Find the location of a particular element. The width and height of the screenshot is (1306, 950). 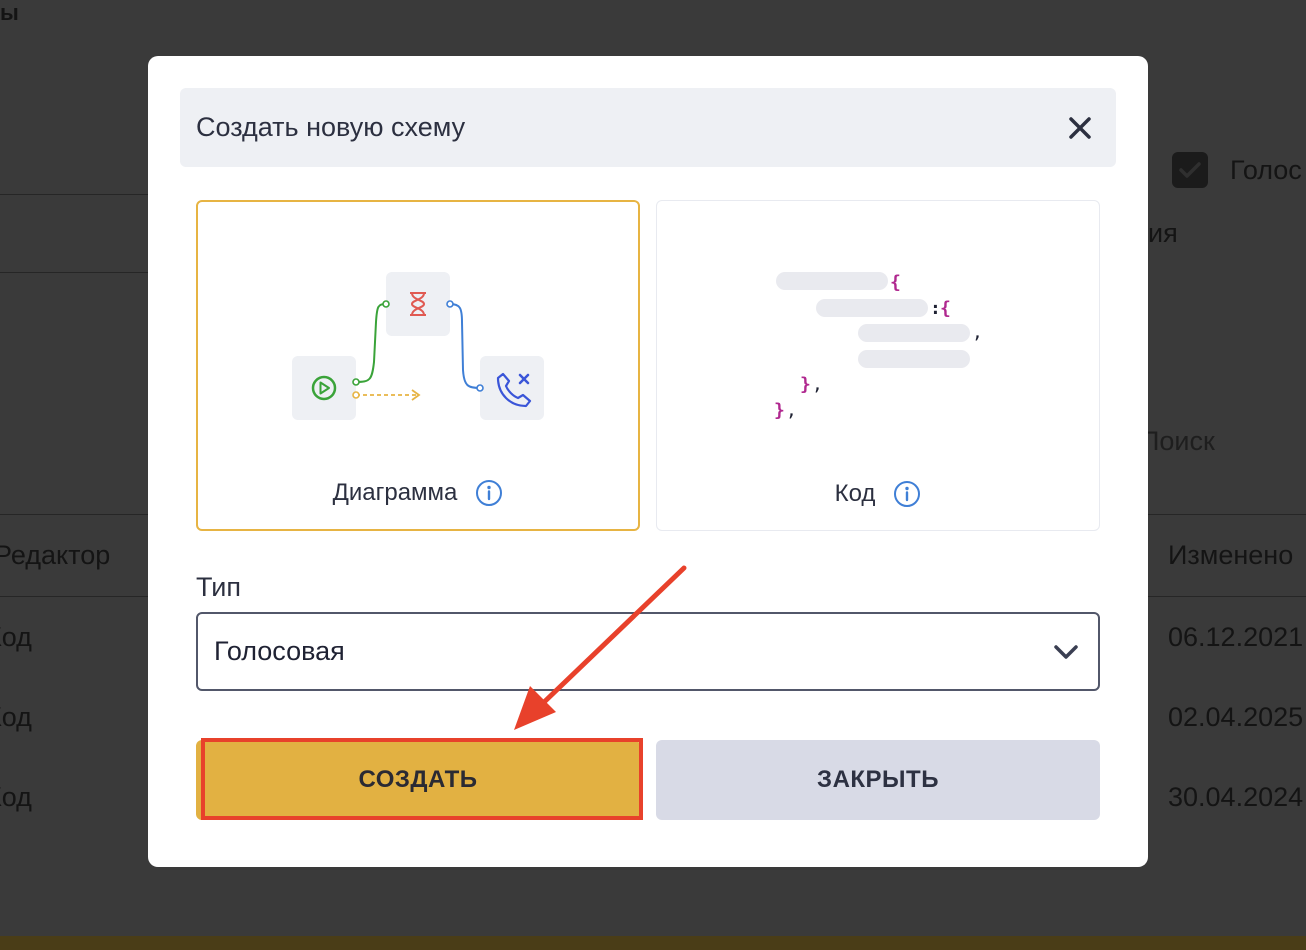

code-illustration: { : { , } , } , is located at coordinates (878, 346).